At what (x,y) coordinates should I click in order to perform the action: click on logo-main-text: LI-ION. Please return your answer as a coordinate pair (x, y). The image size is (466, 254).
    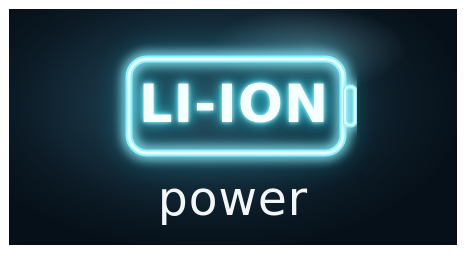
    Looking at the image, I should click on (234, 104).